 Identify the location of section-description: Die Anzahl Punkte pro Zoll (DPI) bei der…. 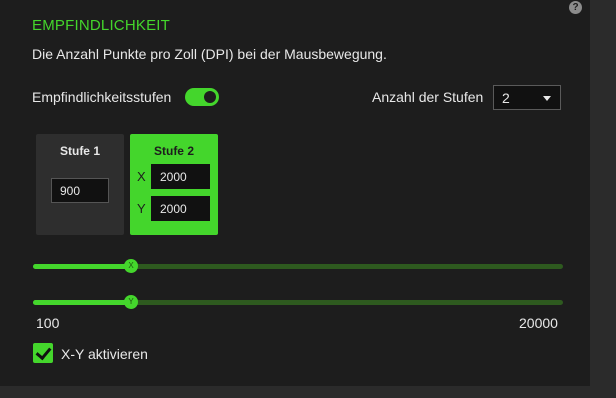
(209, 54).